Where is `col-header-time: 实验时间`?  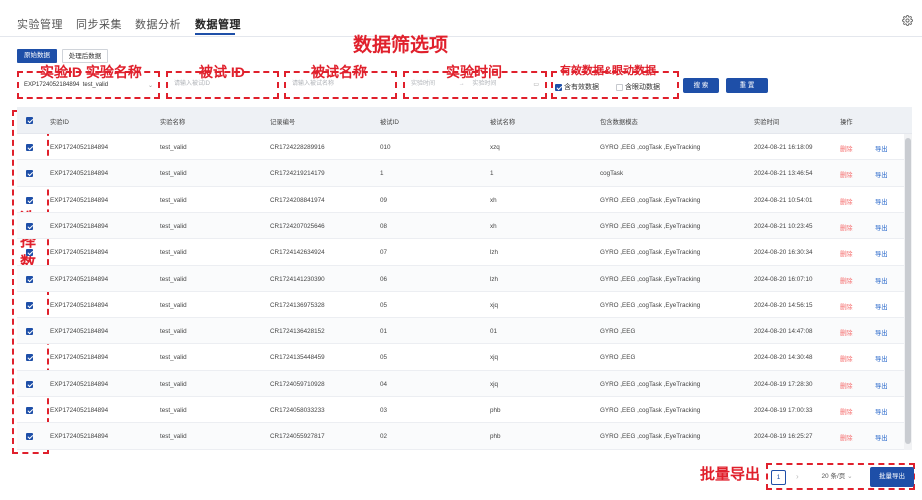
col-header-time: 实验时间 is located at coordinates (767, 122).